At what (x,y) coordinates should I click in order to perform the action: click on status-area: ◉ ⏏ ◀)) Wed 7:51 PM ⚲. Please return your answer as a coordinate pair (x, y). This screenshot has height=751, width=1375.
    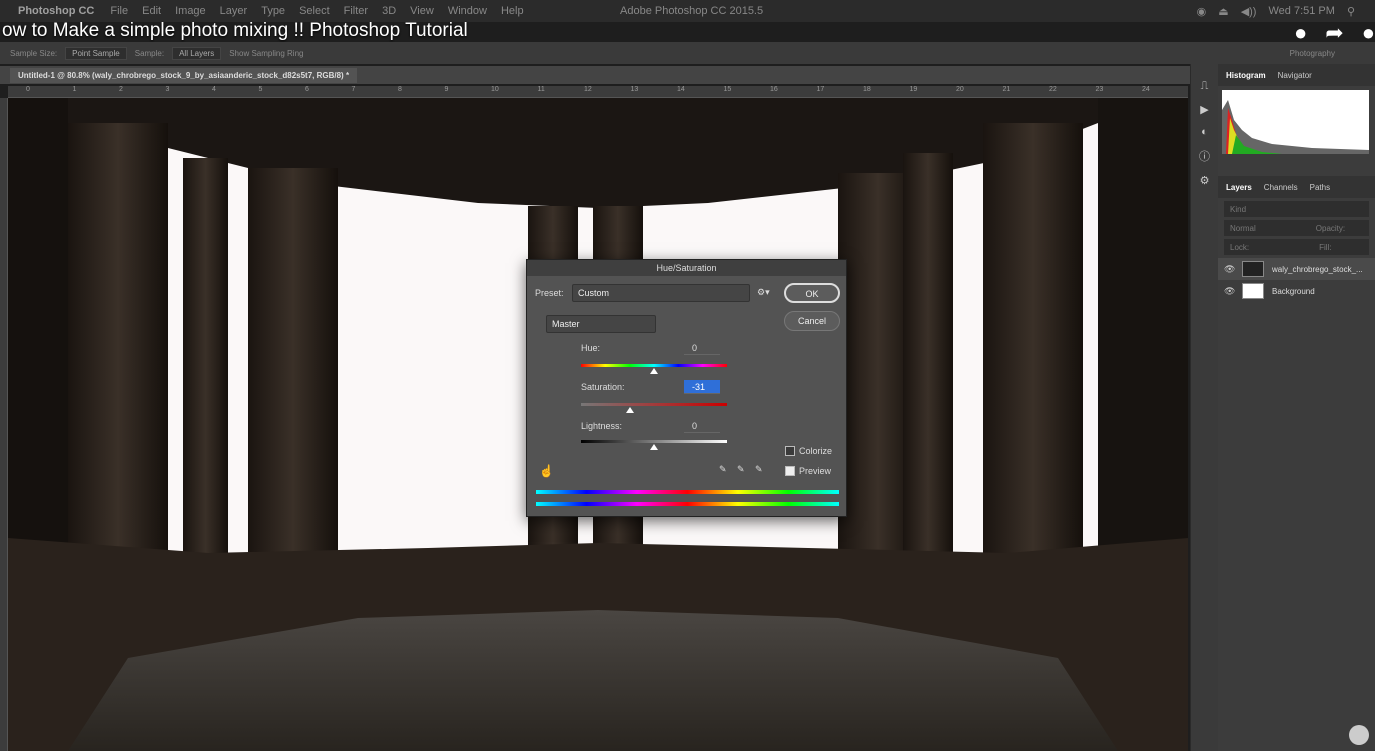
    Looking at the image, I should click on (1276, 11).